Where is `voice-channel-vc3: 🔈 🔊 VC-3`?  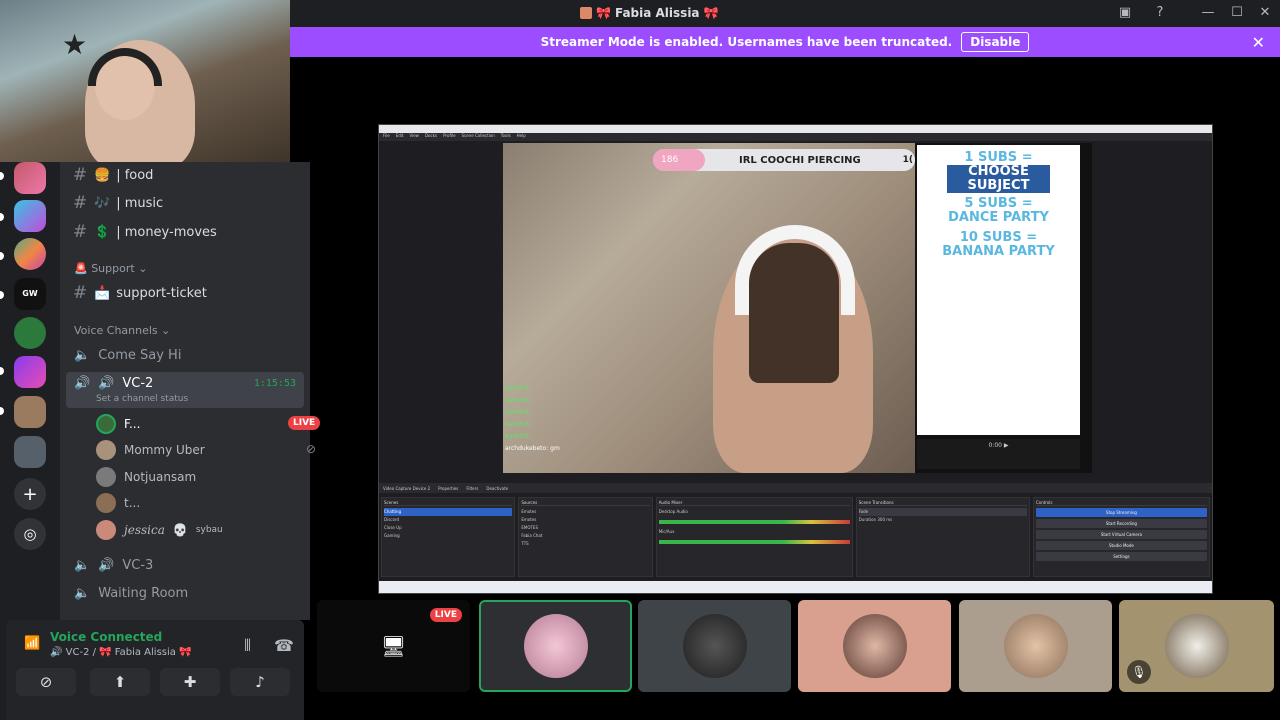
voice-channel-vc3: 🔈 🔊 VC-3 is located at coordinates (113, 565).